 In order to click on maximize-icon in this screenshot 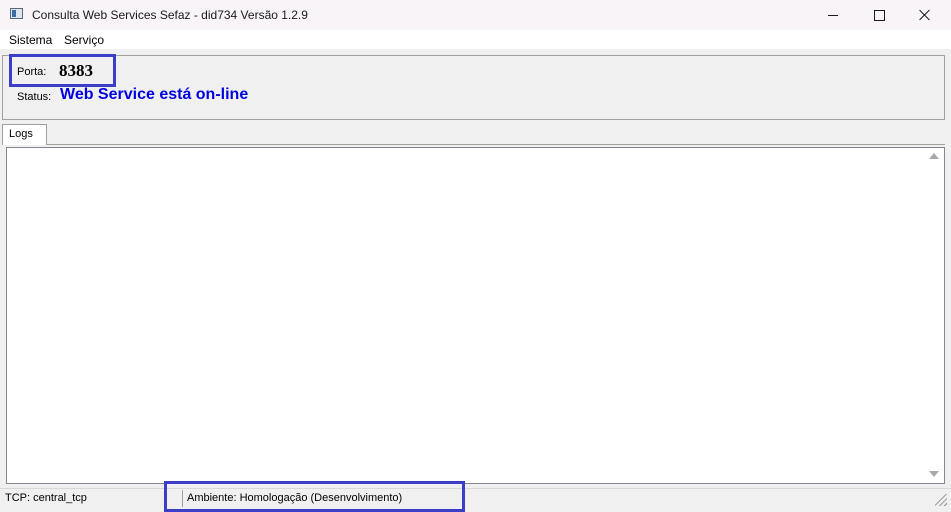, I will do `click(879, 15)`.